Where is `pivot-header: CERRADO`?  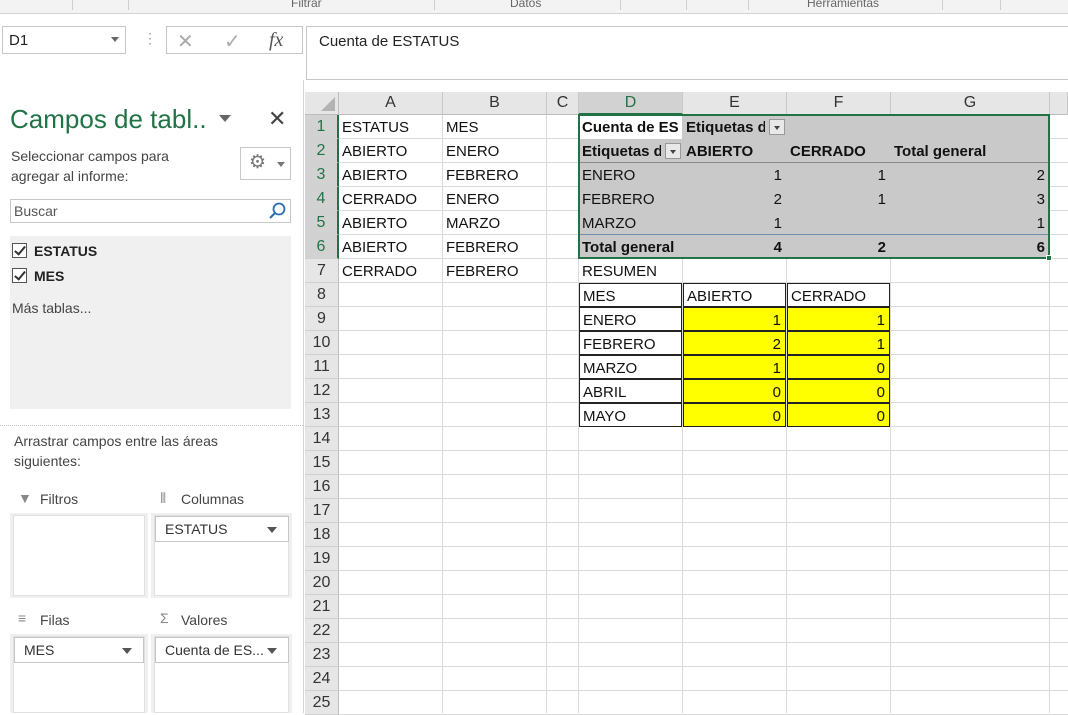
pivot-header: CERRADO is located at coordinates (838, 151).